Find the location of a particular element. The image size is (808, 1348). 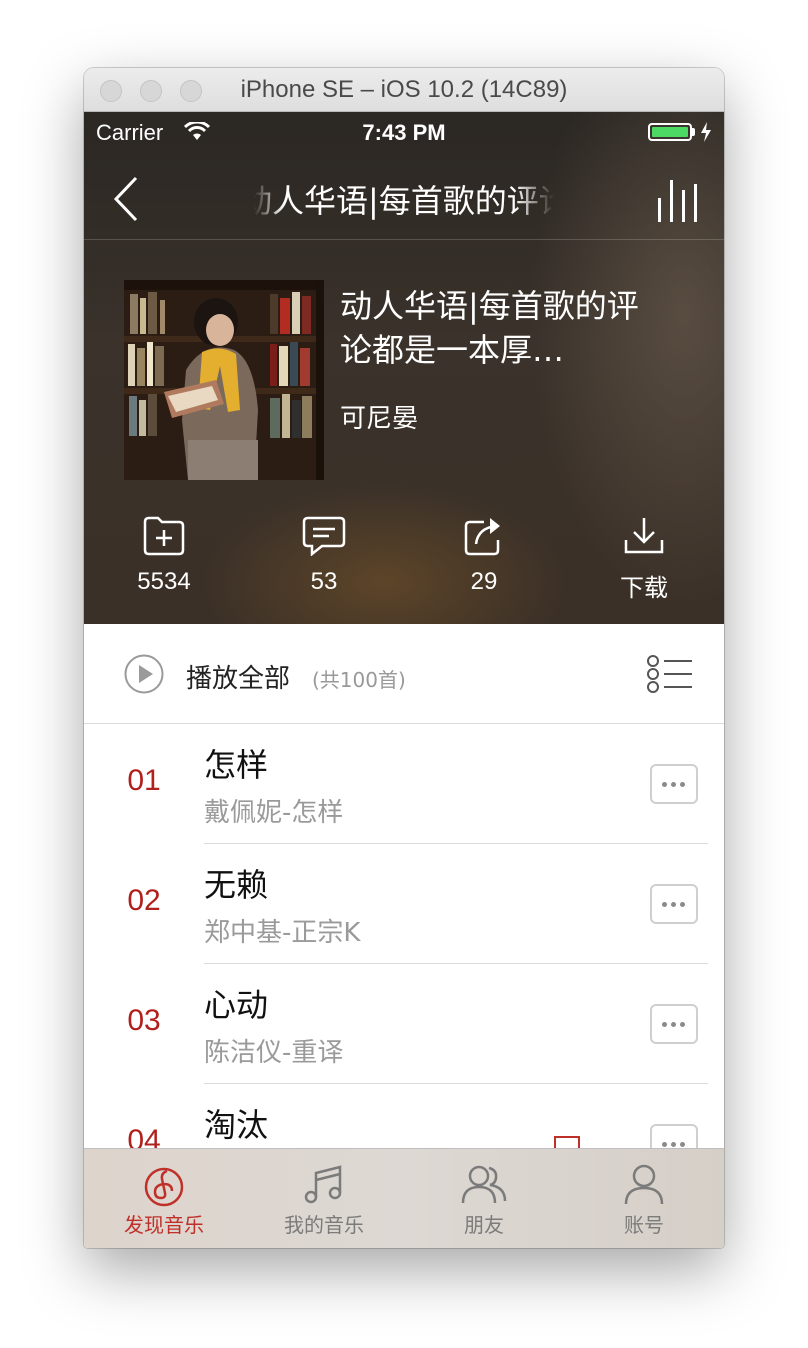

song-title: 怎样 is located at coordinates (236, 765).